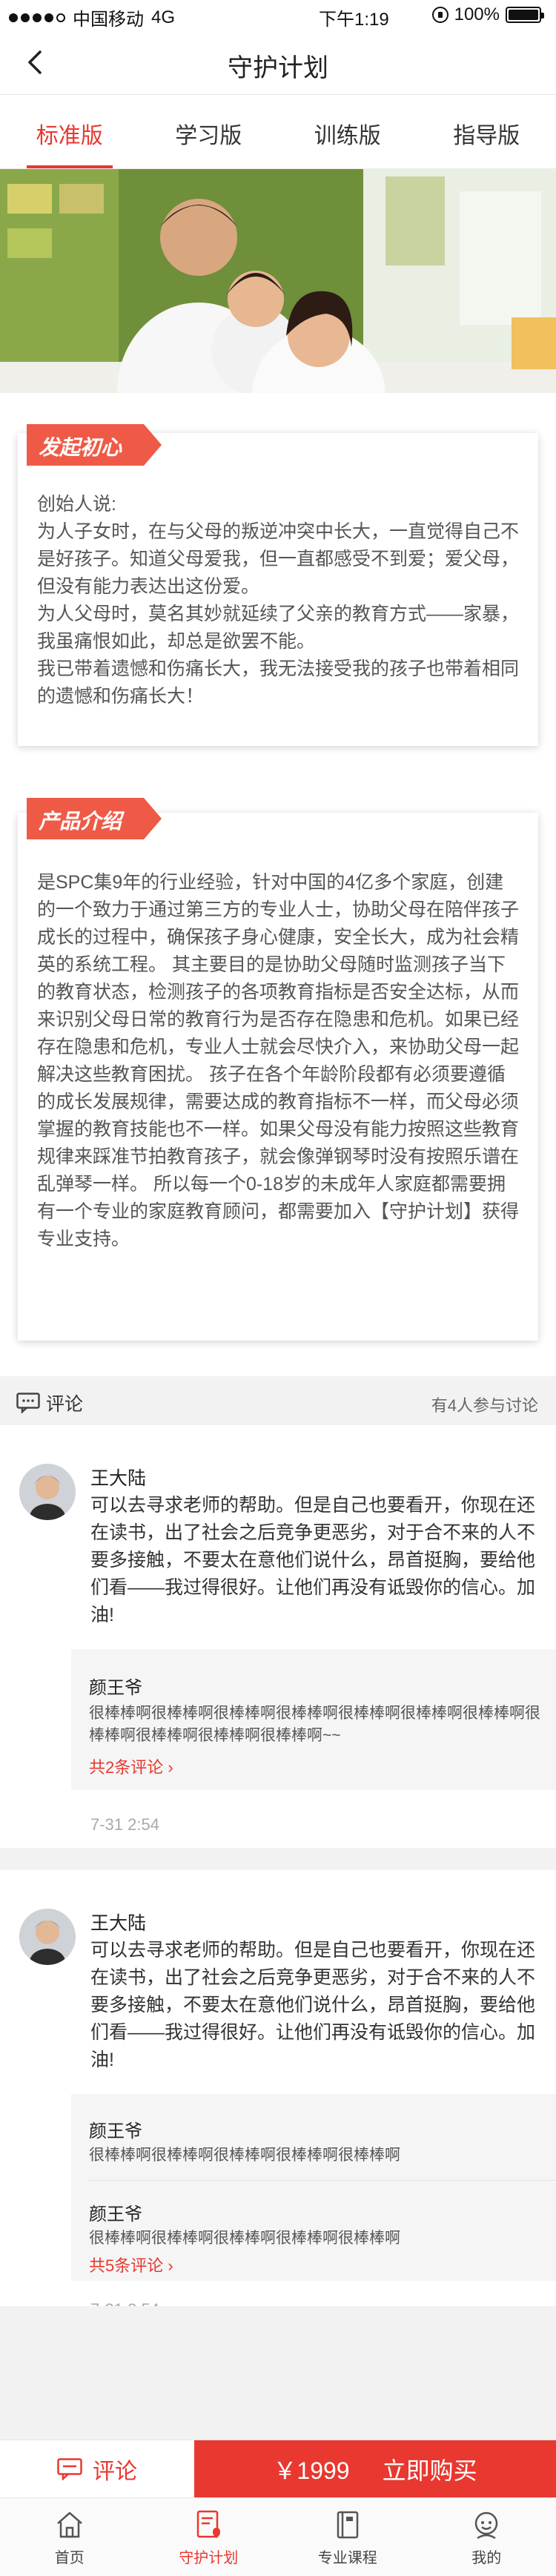 This screenshot has height=2576, width=556. Describe the element at coordinates (278, 1859) in the screenshot. I see `comment-separator` at that location.